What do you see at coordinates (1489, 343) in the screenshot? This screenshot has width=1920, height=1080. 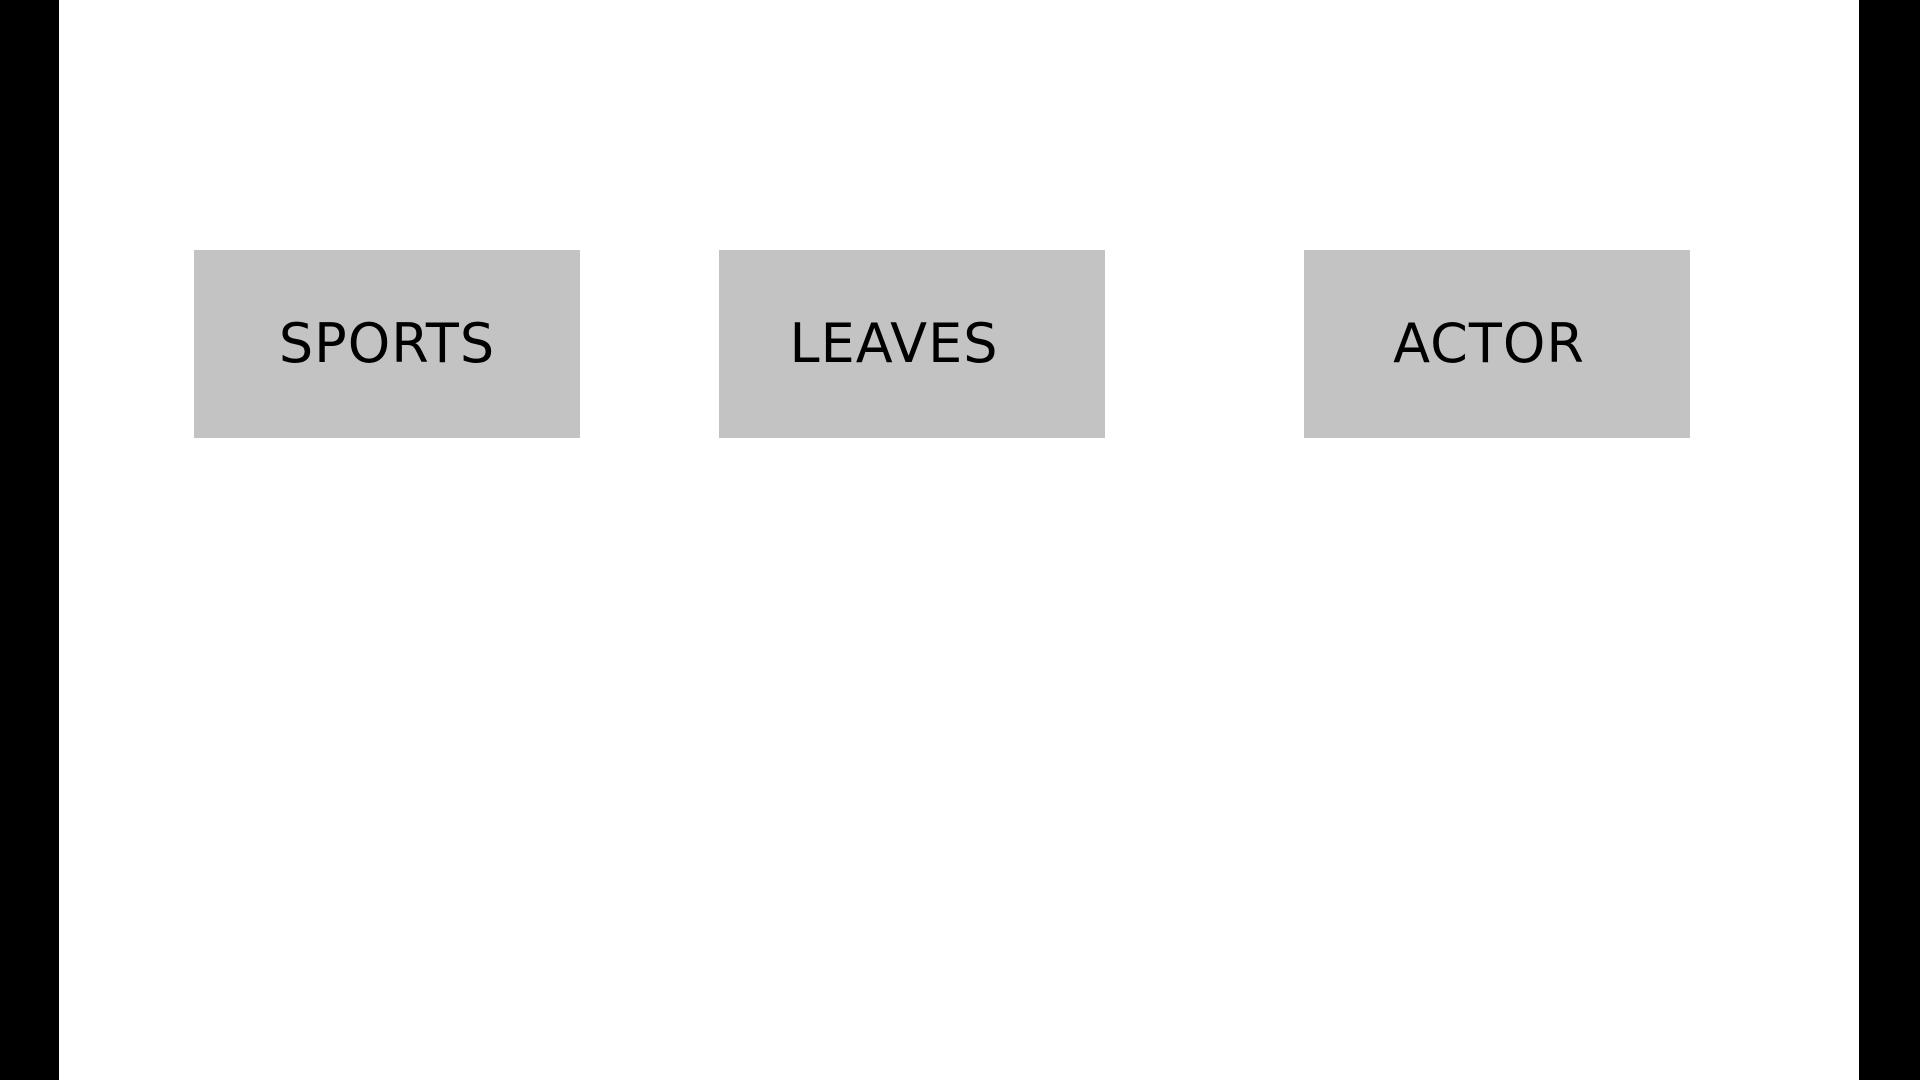 I see `actor-tile-label: ACTOR` at bounding box center [1489, 343].